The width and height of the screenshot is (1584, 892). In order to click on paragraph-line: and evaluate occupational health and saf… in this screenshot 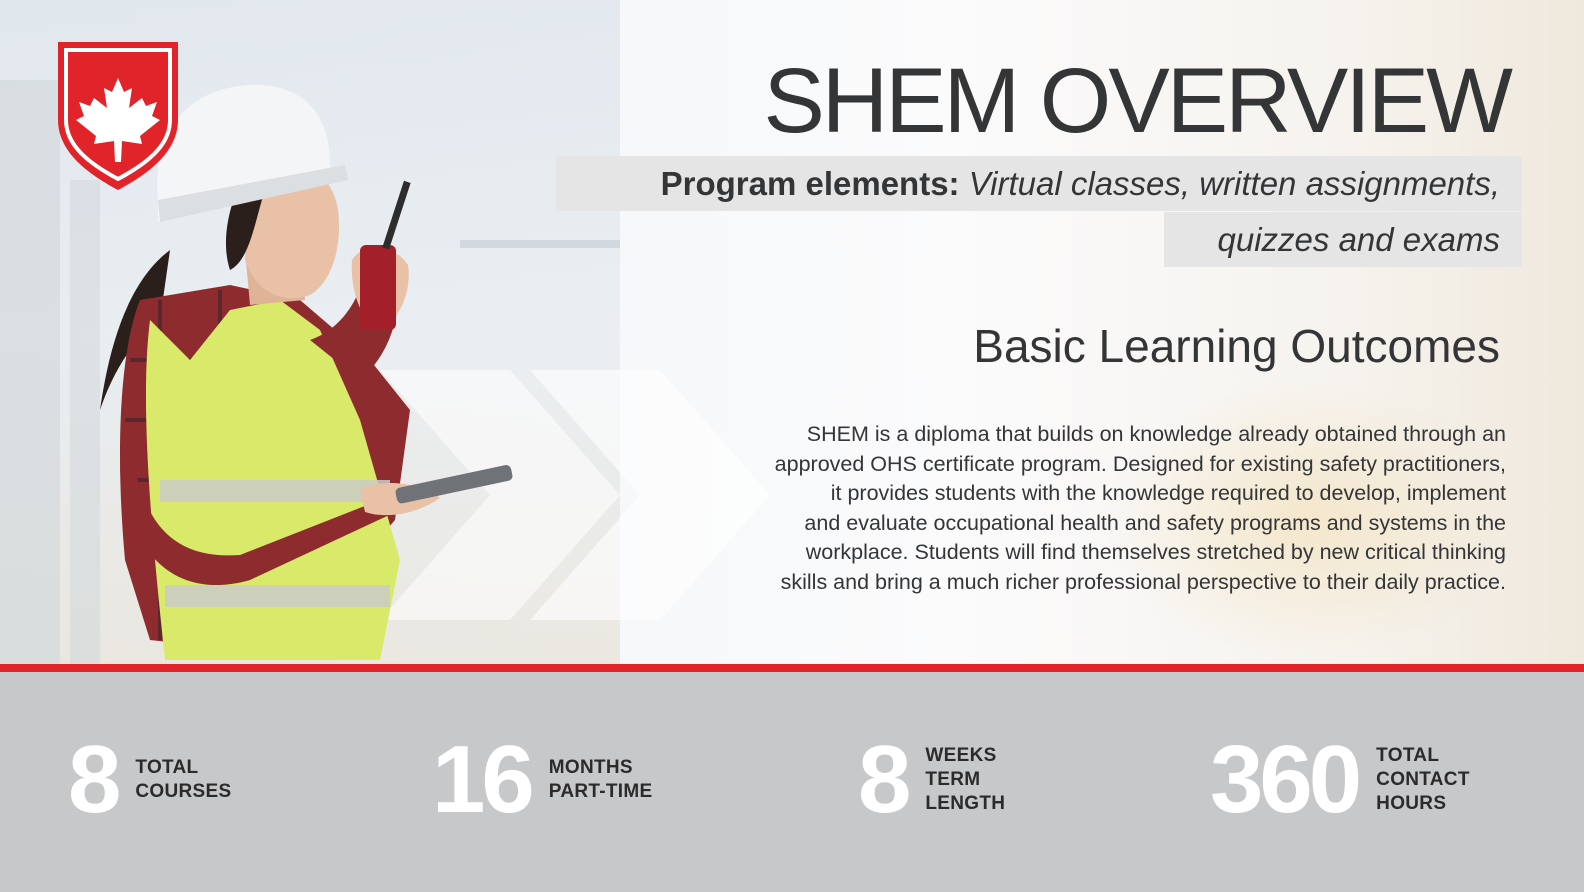, I will do `click(1155, 522)`.